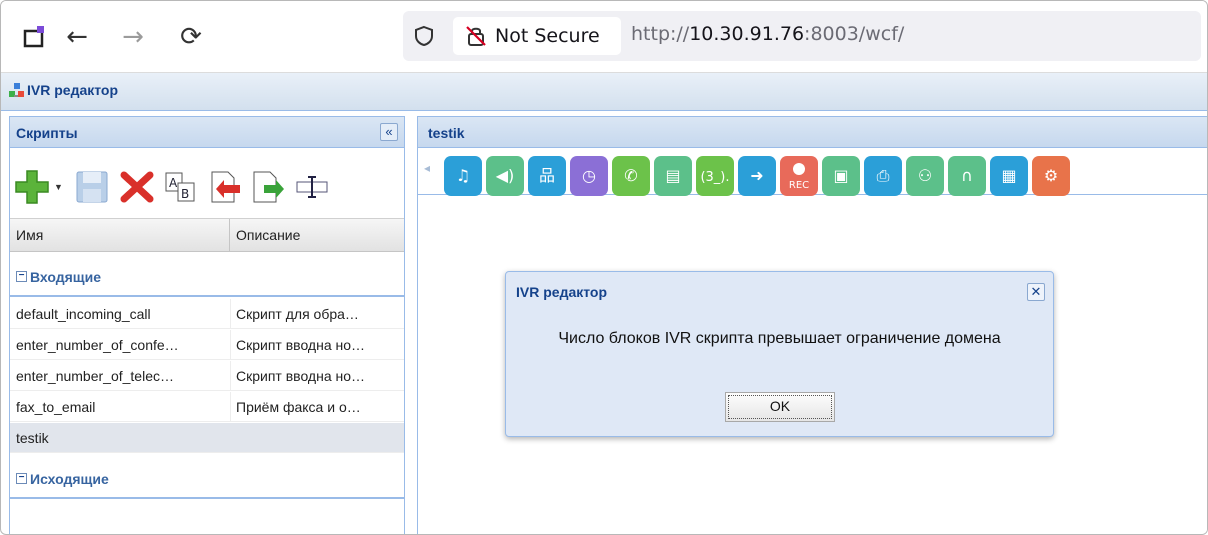  I want to click on insecure-lock-icon, so click(476, 36).